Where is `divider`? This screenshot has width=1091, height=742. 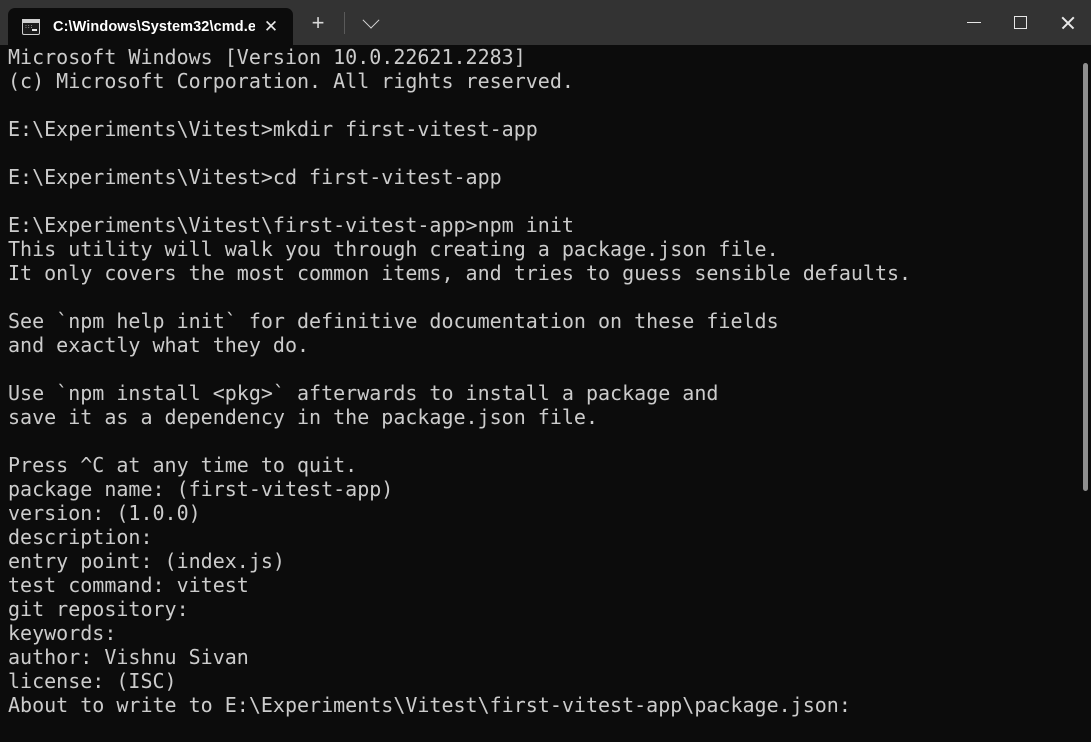
divider is located at coordinates (344, 22).